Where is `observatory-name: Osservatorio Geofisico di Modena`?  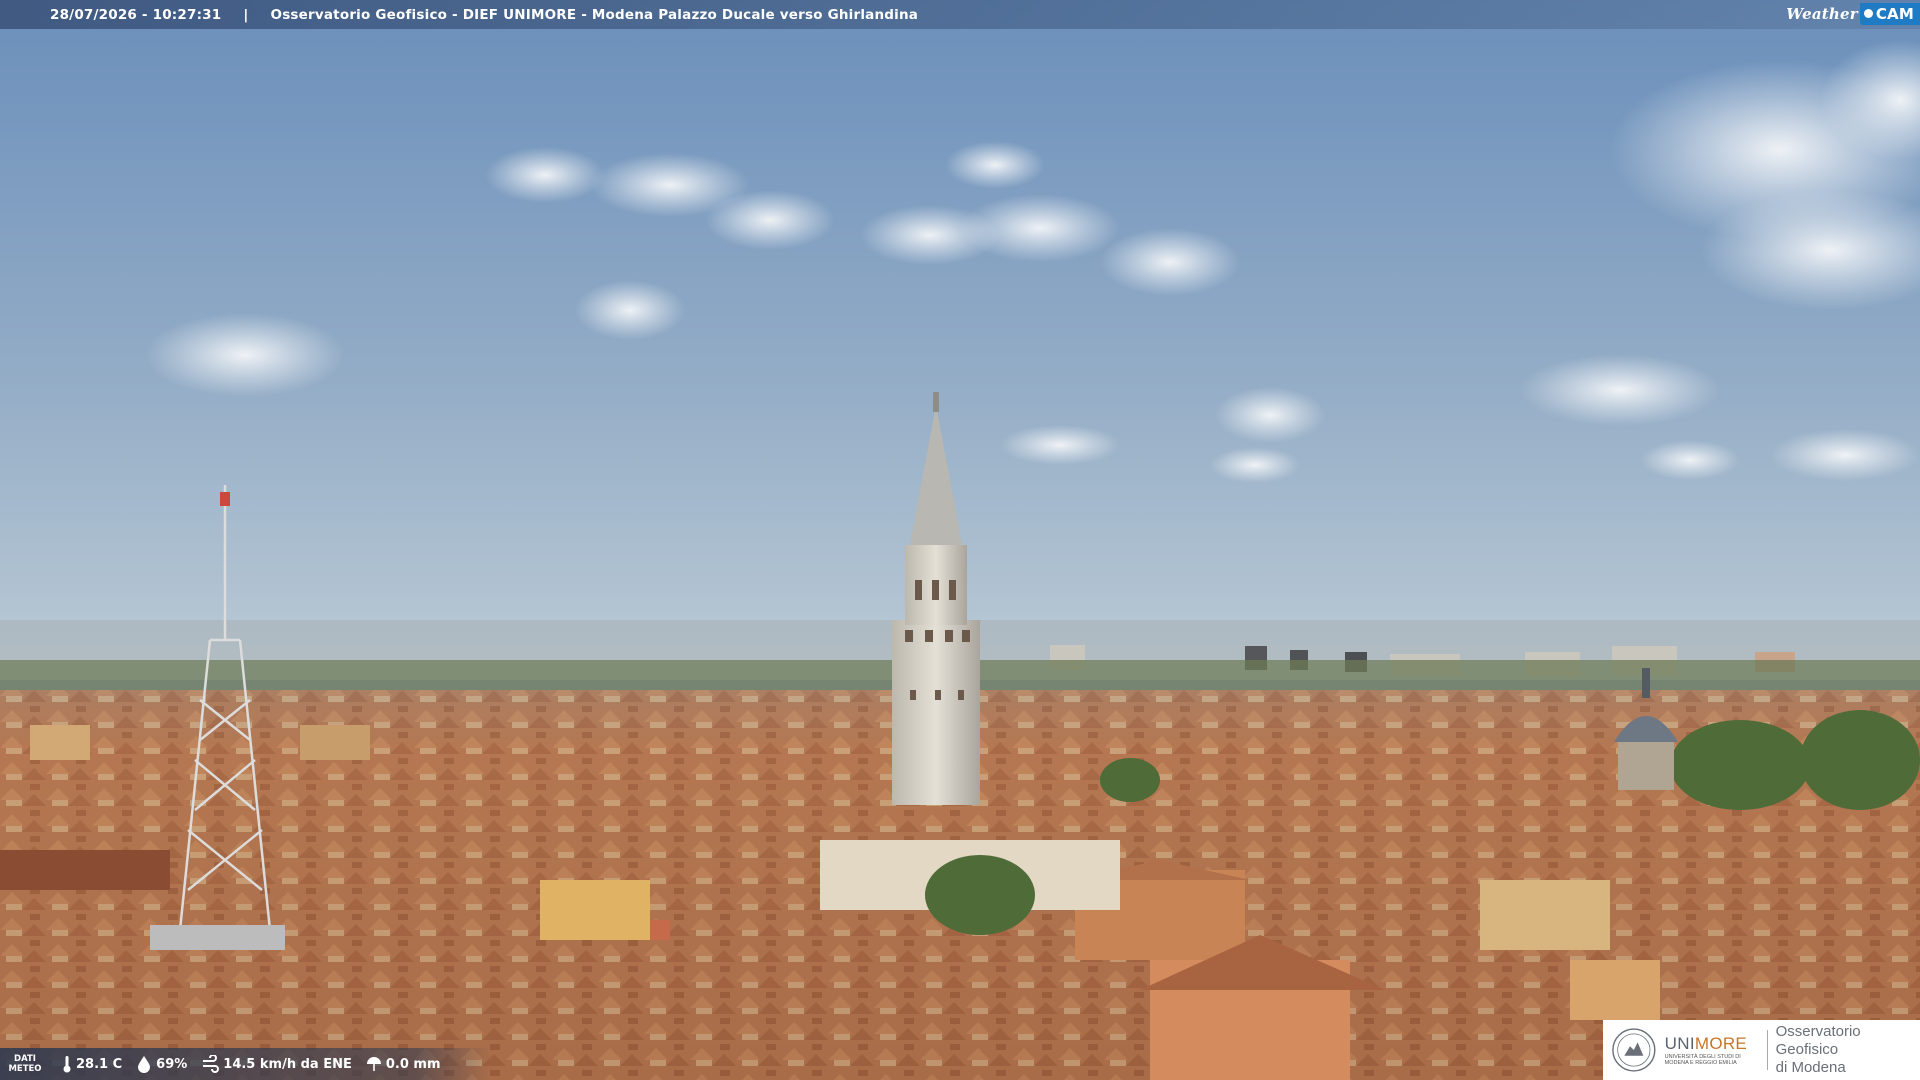 observatory-name: Osservatorio Geofisico di Modena is located at coordinates (1818, 1049).